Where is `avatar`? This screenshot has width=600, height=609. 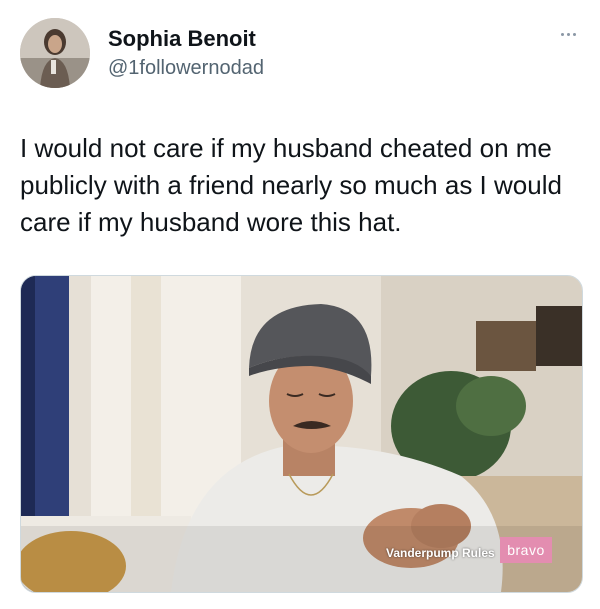 avatar is located at coordinates (55, 53).